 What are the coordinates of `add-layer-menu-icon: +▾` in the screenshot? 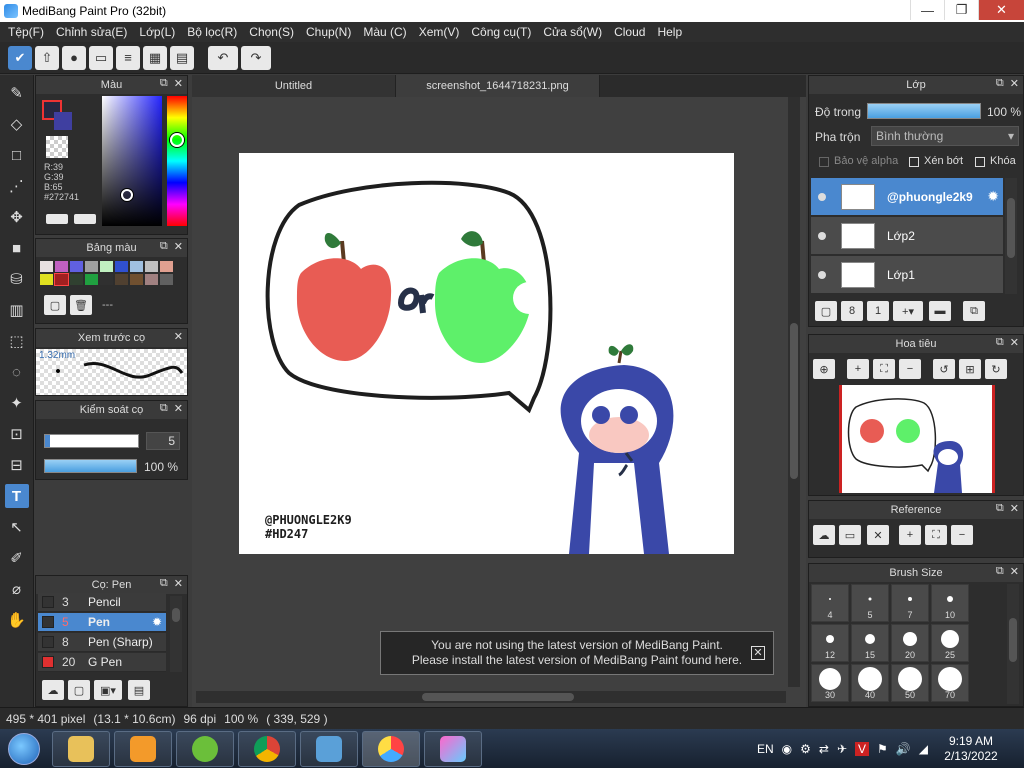 It's located at (908, 311).